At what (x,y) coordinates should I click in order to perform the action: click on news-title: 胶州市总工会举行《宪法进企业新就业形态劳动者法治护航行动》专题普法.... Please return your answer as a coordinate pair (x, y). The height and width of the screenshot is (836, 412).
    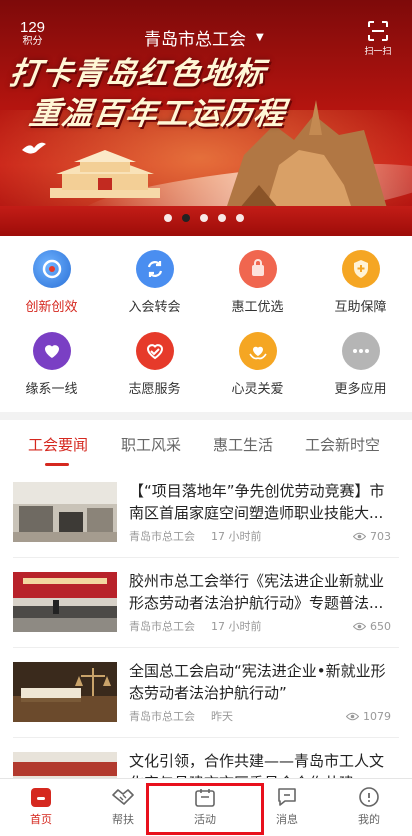
    Looking at the image, I should click on (257, 592).